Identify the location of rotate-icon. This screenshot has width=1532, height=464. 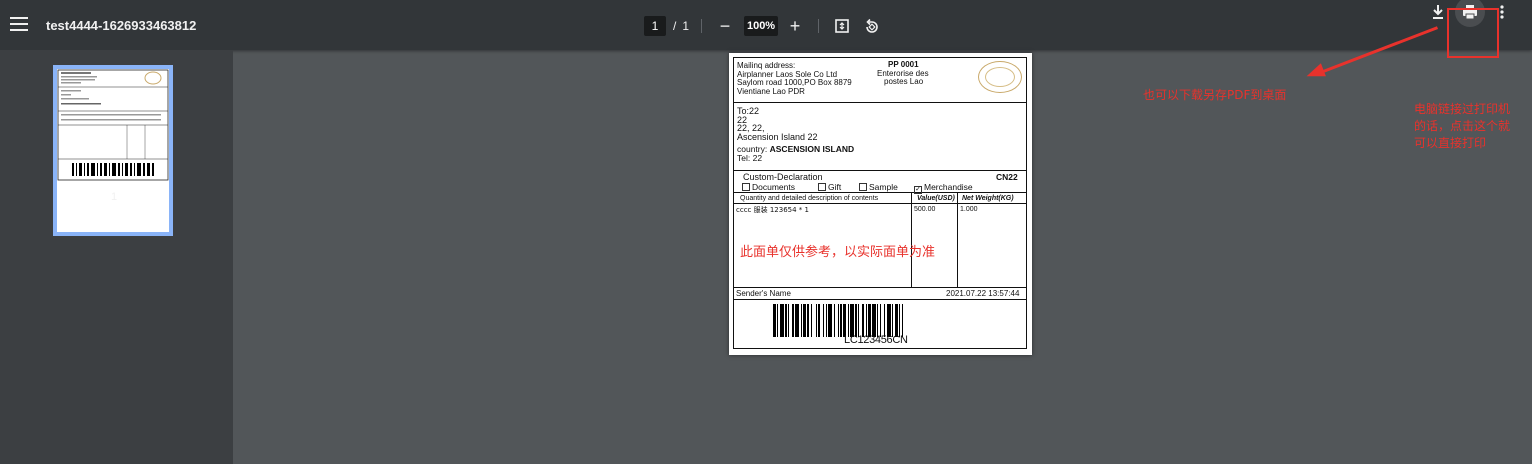
(872, 26).